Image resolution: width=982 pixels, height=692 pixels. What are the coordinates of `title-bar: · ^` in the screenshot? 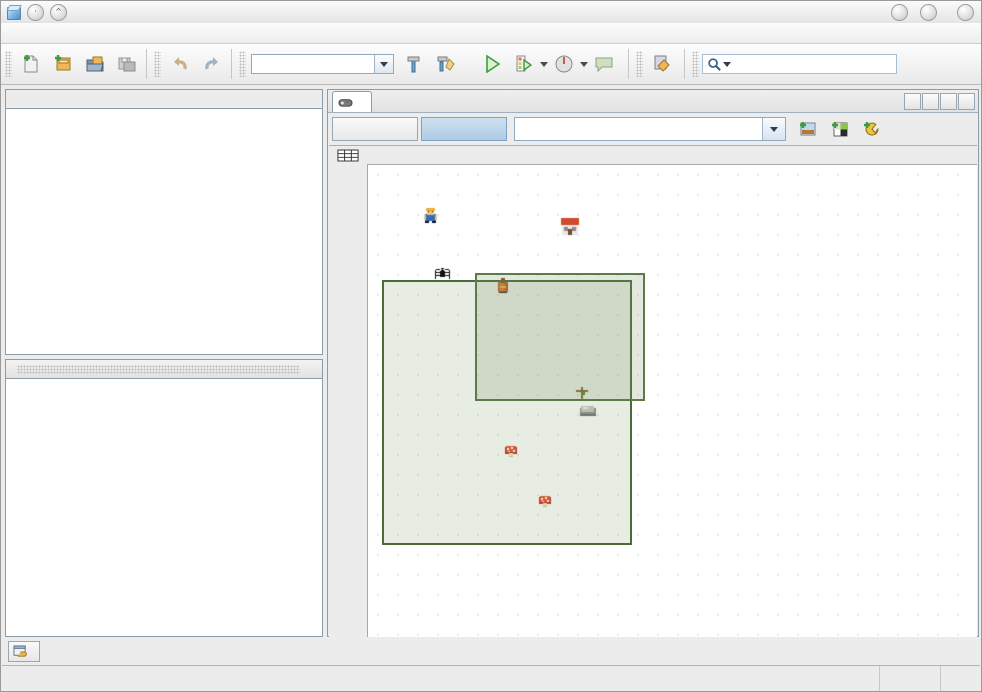 It's located at (491, 12).